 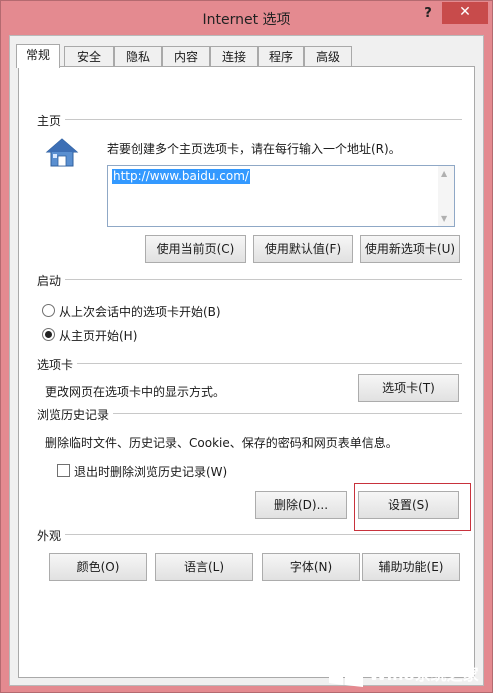 What do you see at coordinates (48, 334) in the screenshot?
I see `startup-home-radio` at bounding box center [48, 334].